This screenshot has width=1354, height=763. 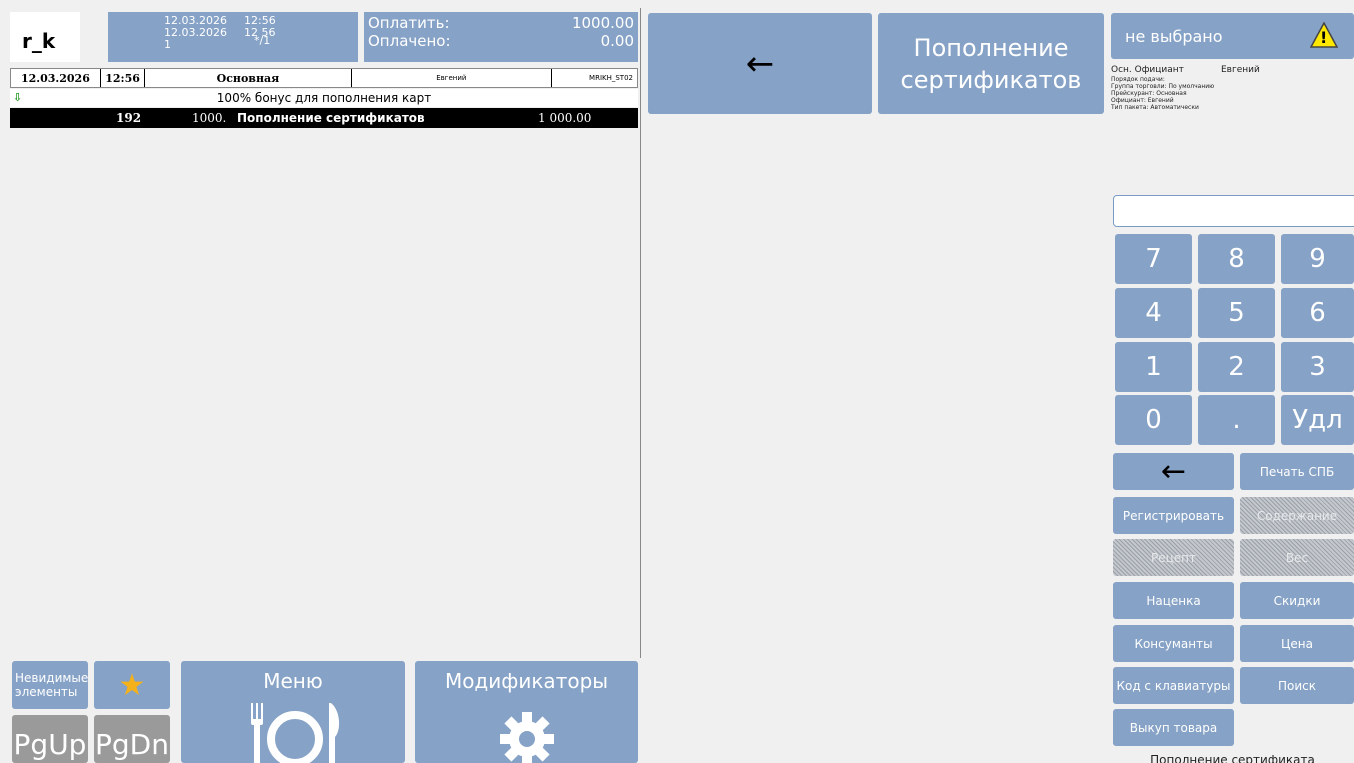 I want to click on discounts-button: Скидки, so click(x=1297, y=600).